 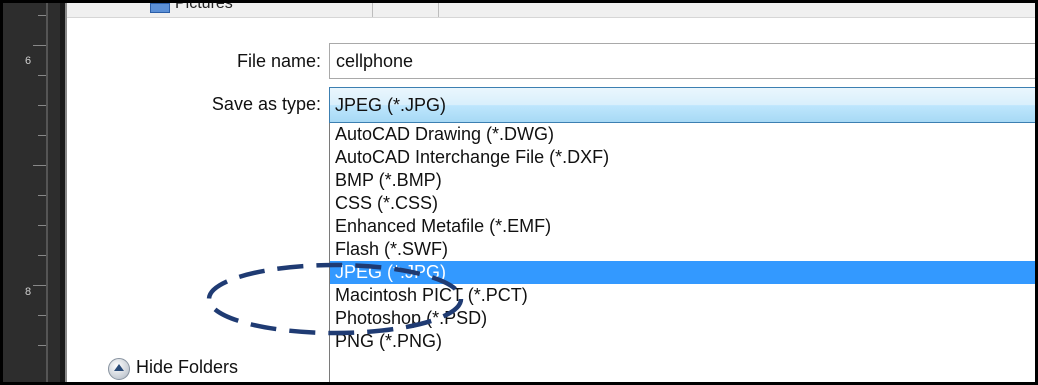 I want to click on dropdown-option: PNG (*.PNG), so click(x=682, y=341).